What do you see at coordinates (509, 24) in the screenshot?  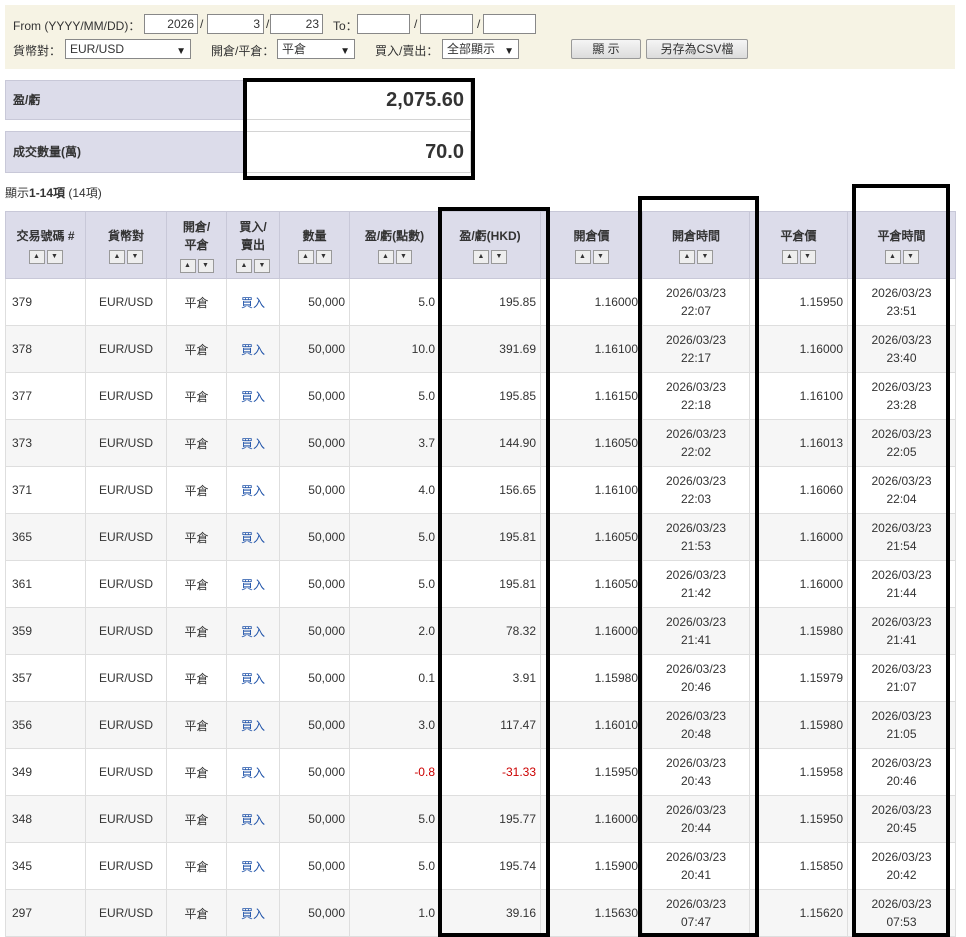 I see `to-day-input` at bounding box center [509, 24].